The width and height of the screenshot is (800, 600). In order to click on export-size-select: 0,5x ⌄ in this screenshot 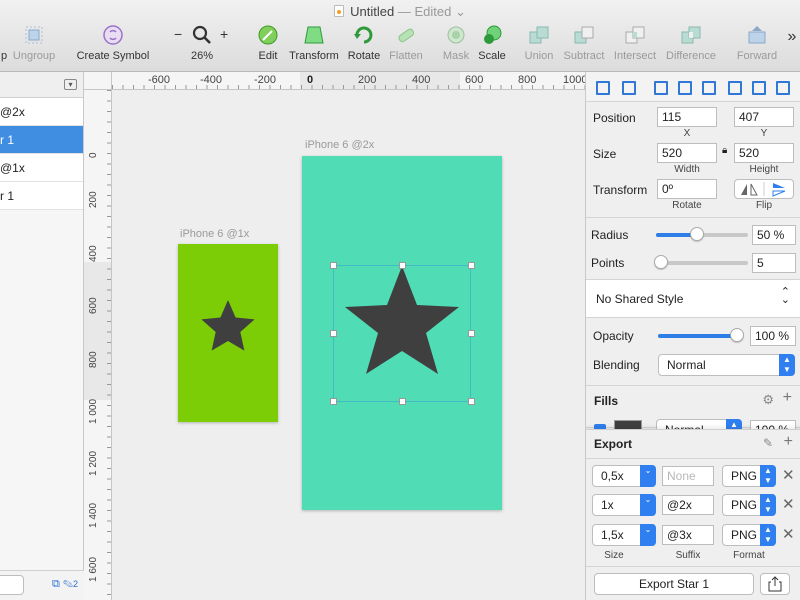, I will do `click(624, 476)`.